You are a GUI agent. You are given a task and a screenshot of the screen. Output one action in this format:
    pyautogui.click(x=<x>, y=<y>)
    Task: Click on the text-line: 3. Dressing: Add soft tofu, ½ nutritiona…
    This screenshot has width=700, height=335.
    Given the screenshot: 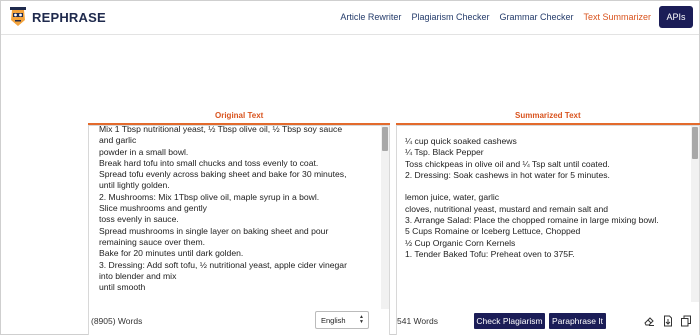 What is the action you would take?
    pyautogui.click(x=223, y=264)
    